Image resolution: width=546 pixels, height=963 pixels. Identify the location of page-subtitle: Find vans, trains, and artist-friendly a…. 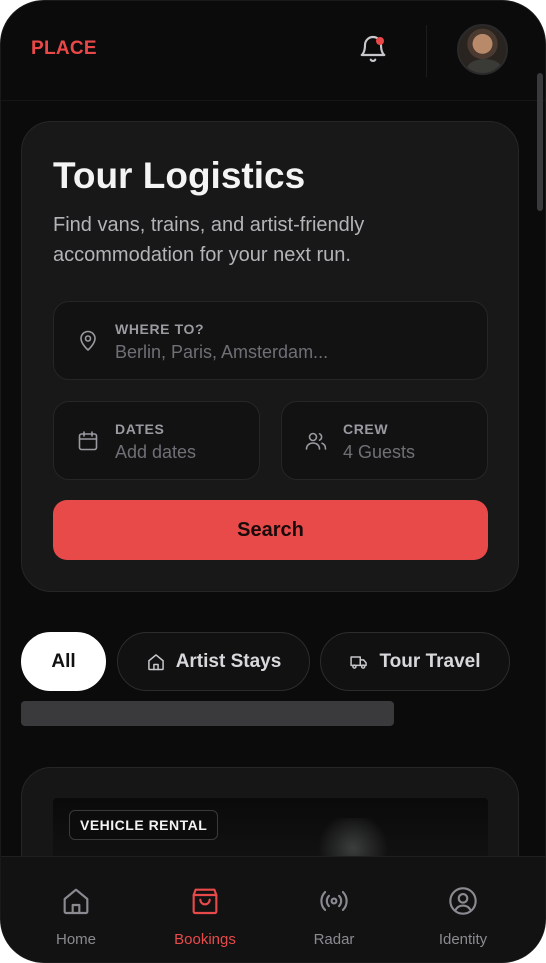
(209, 240).